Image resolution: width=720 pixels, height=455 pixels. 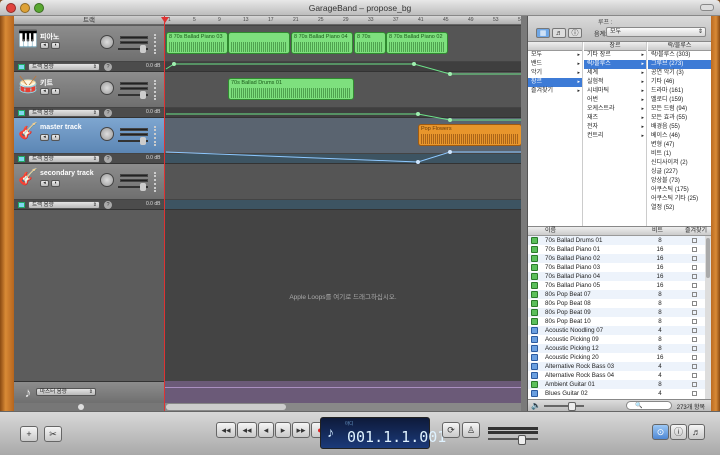 What do you see at coordinates (616, 267) in the screenshot?
I see `loop-row: 70s Ballad Piano 03 16` at bounding box center [616, 267].